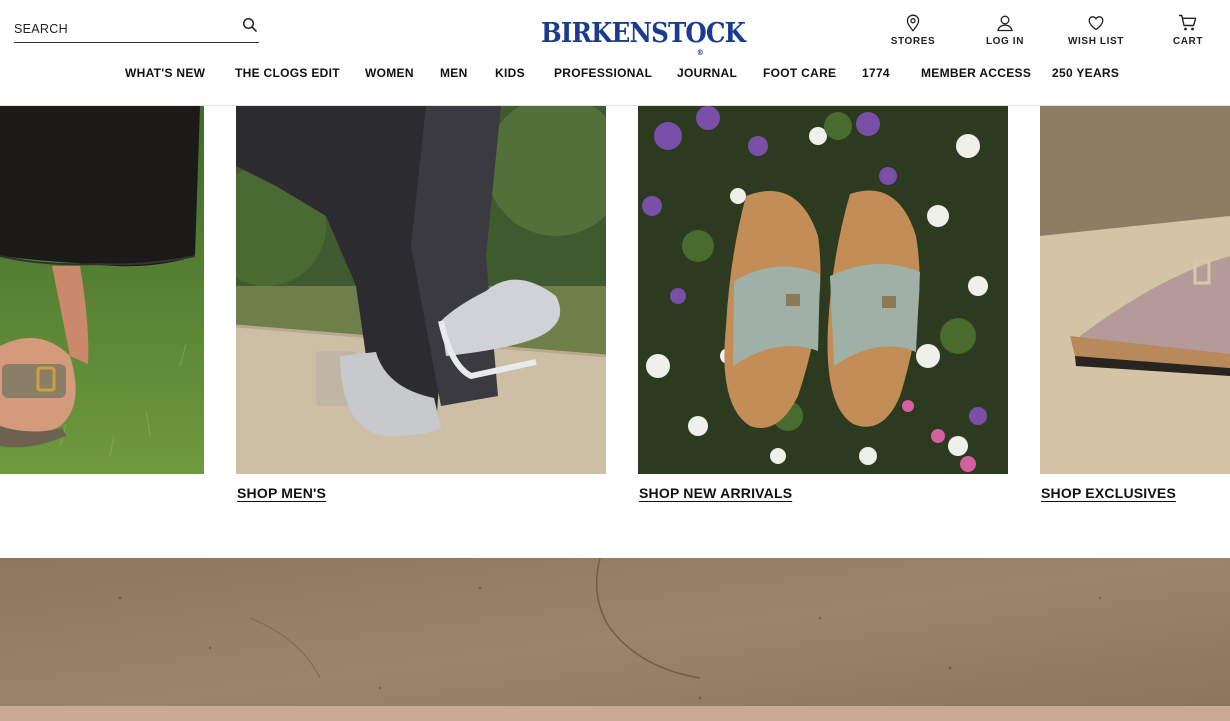 The width and height of the screenshot is (1230, 721). I want to click on location-pin-icon, so click(913, 23).